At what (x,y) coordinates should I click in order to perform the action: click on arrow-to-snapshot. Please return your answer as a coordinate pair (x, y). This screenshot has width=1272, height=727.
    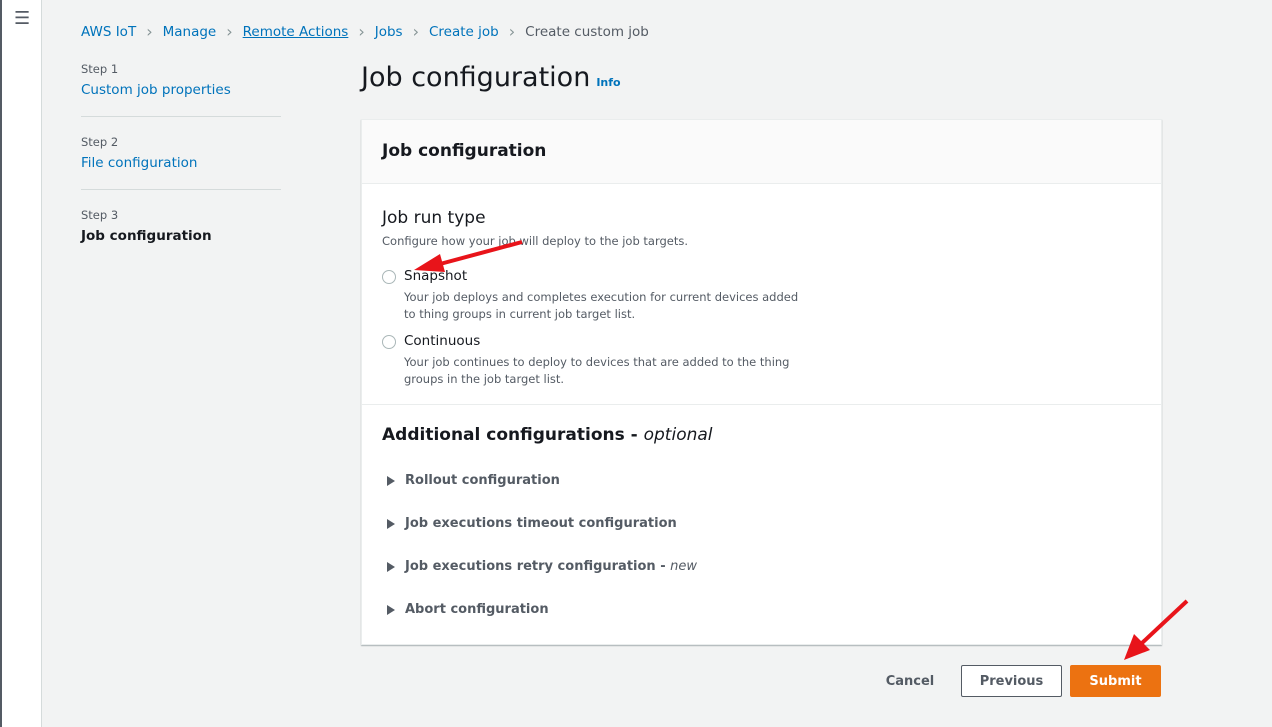
    Looking at the image, I should click on (468, 256).